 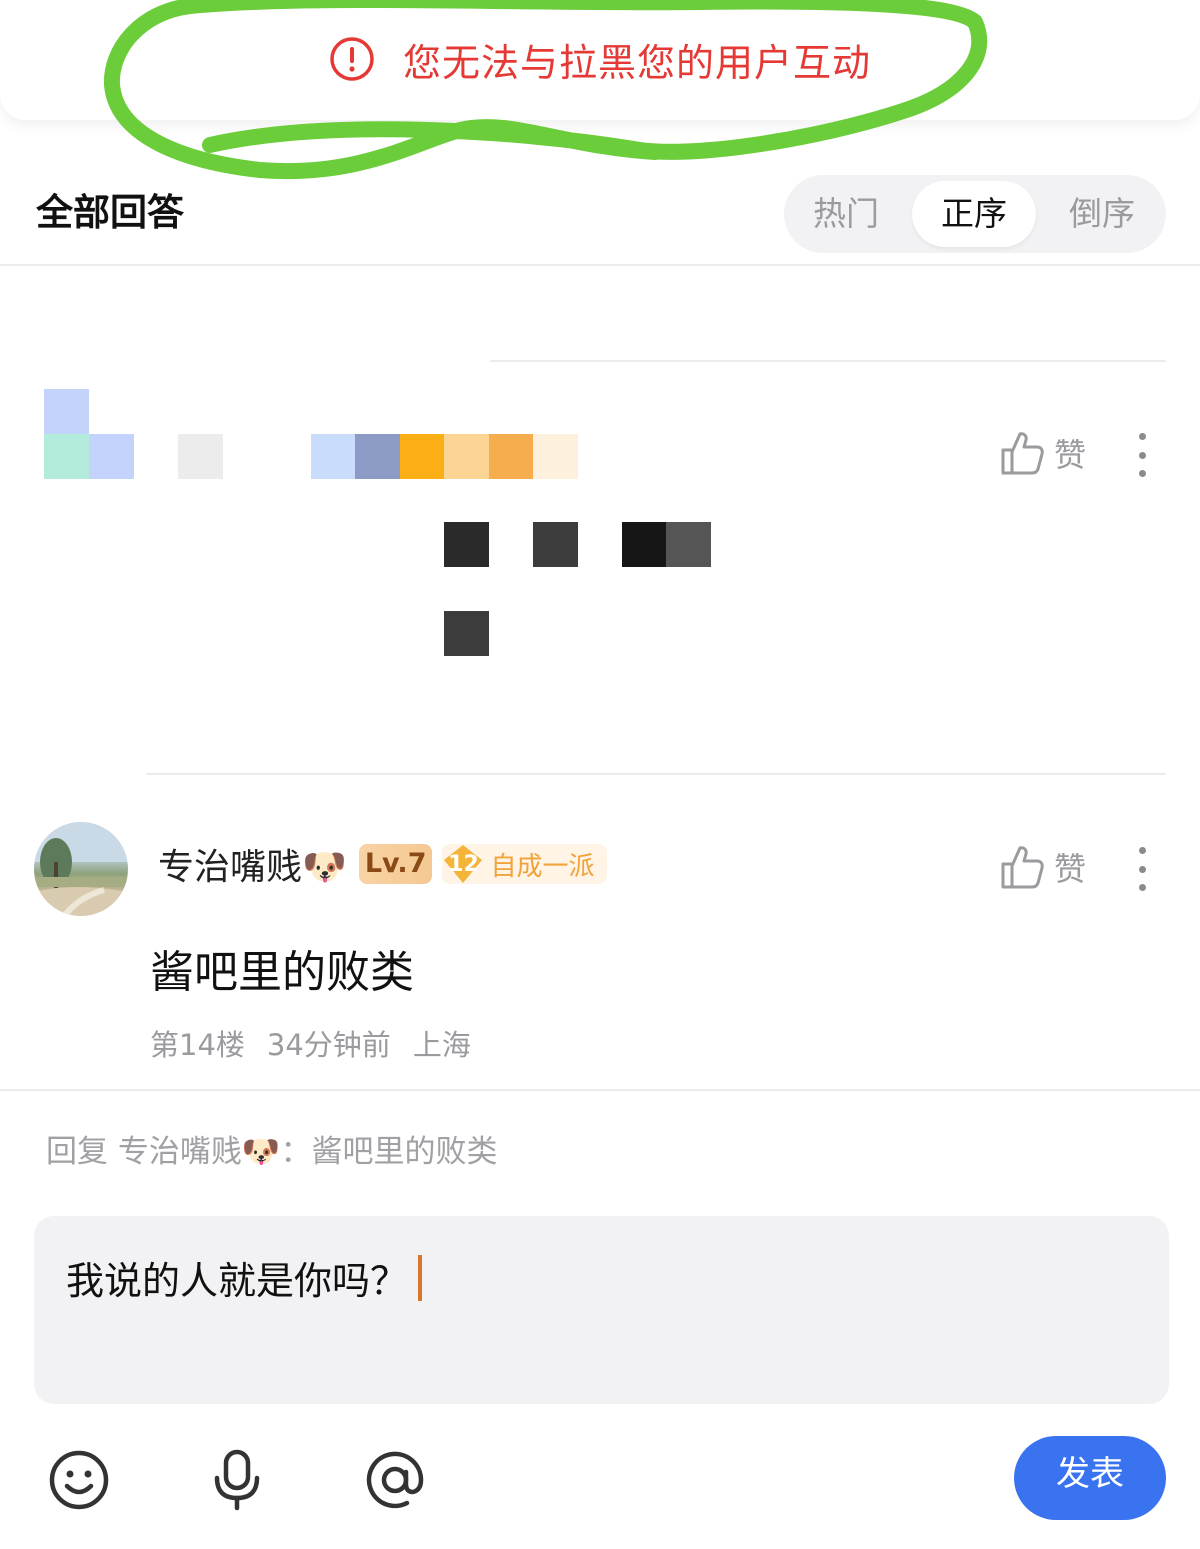 I want to click on fan-badge: 12 自成一派, so click(x=524, y=864).